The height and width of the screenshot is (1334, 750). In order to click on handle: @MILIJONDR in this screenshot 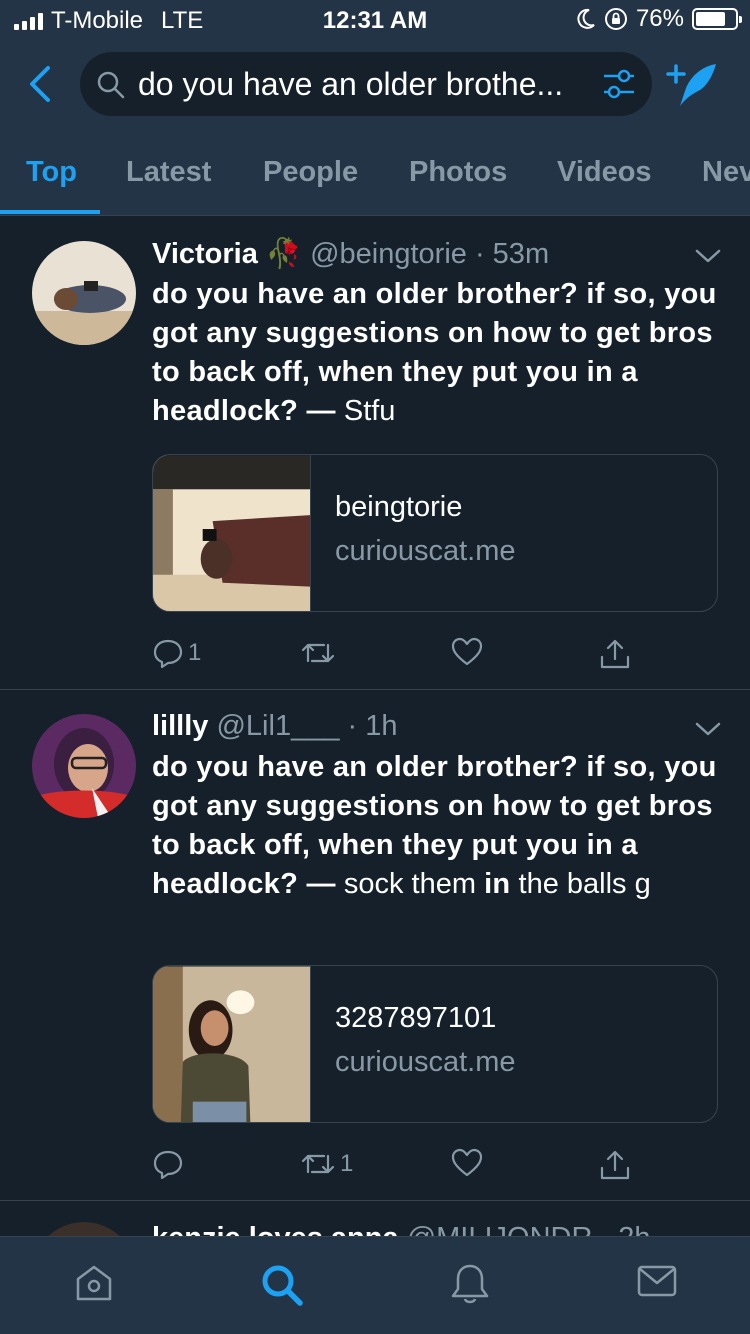, I will do `click(500, 1229)`.